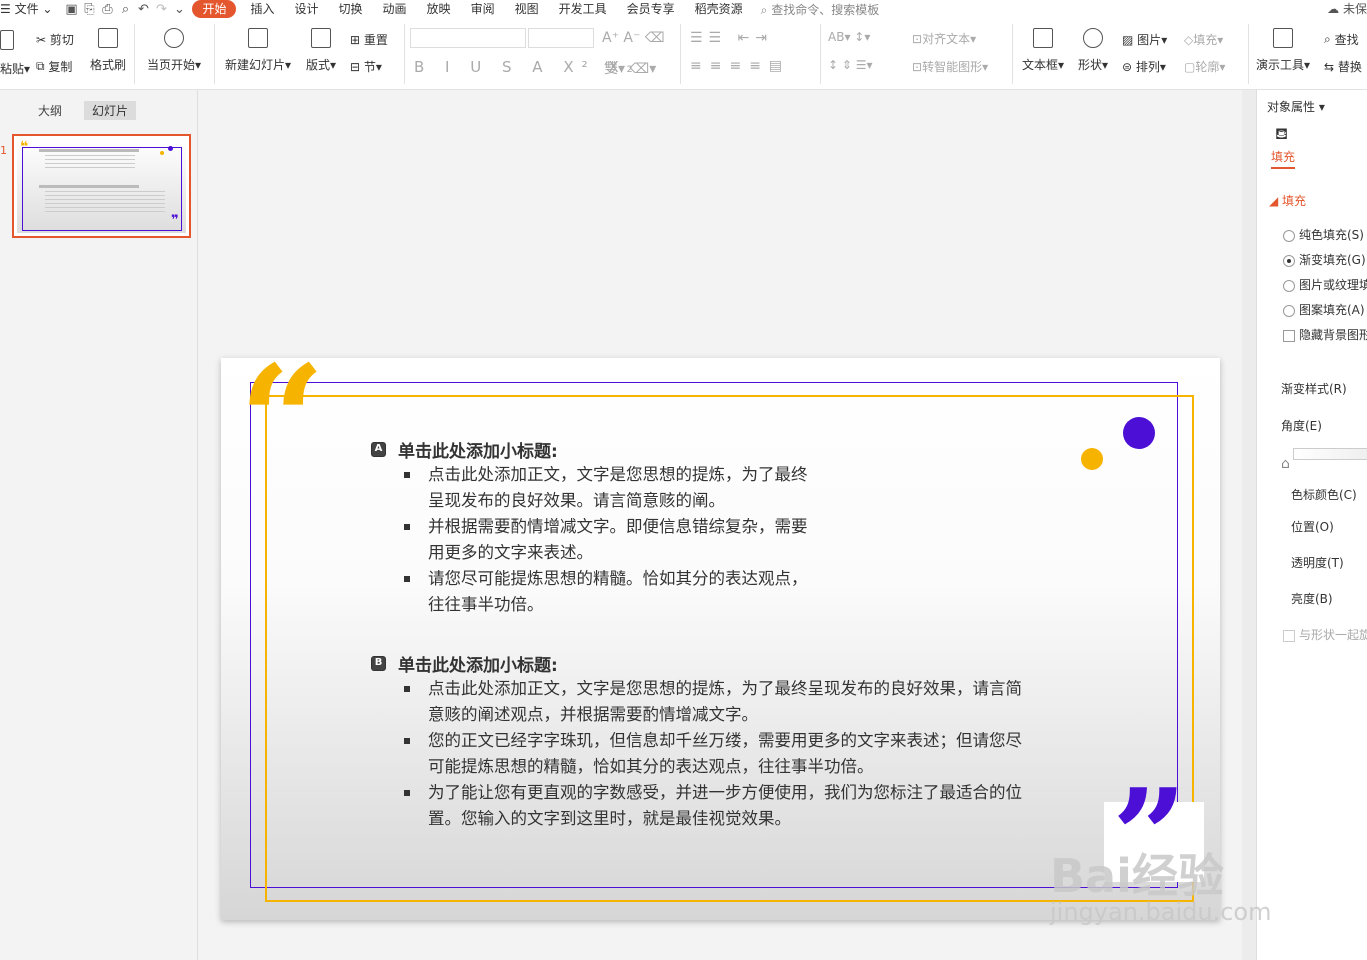 This screenshot has height=960, width=1367. Describe the element at coordinates (170, 148) in the screenshot. I see `thumb-dot-purple` at that location.